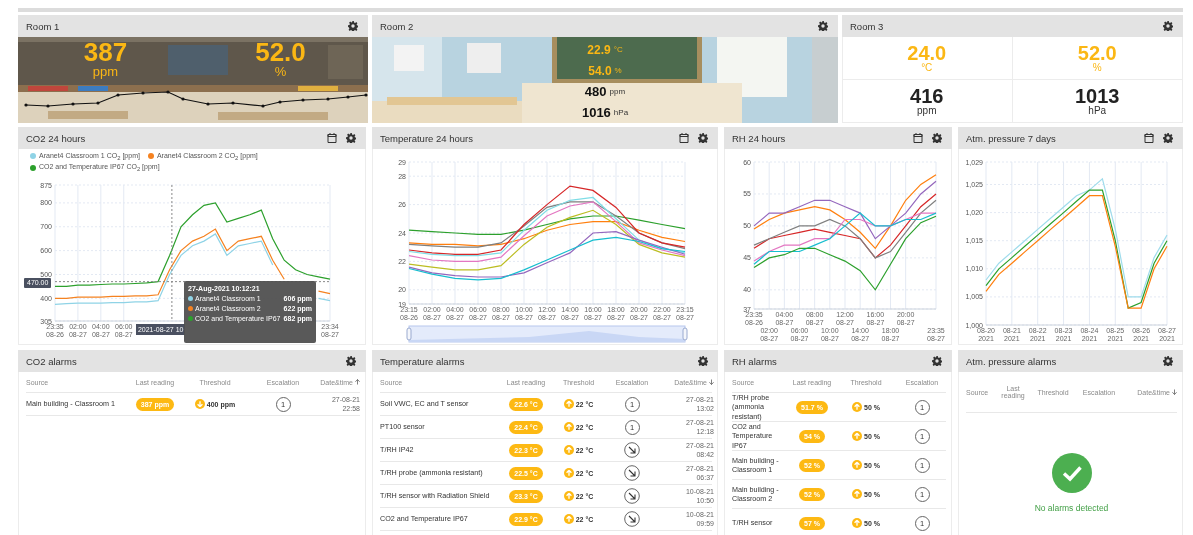 The width and height of the screenshot is (1193, 535). What do you see at coordinates (1071, 473) in the screenshot?
I see `check-icon` at bounding box center [1071, 473].